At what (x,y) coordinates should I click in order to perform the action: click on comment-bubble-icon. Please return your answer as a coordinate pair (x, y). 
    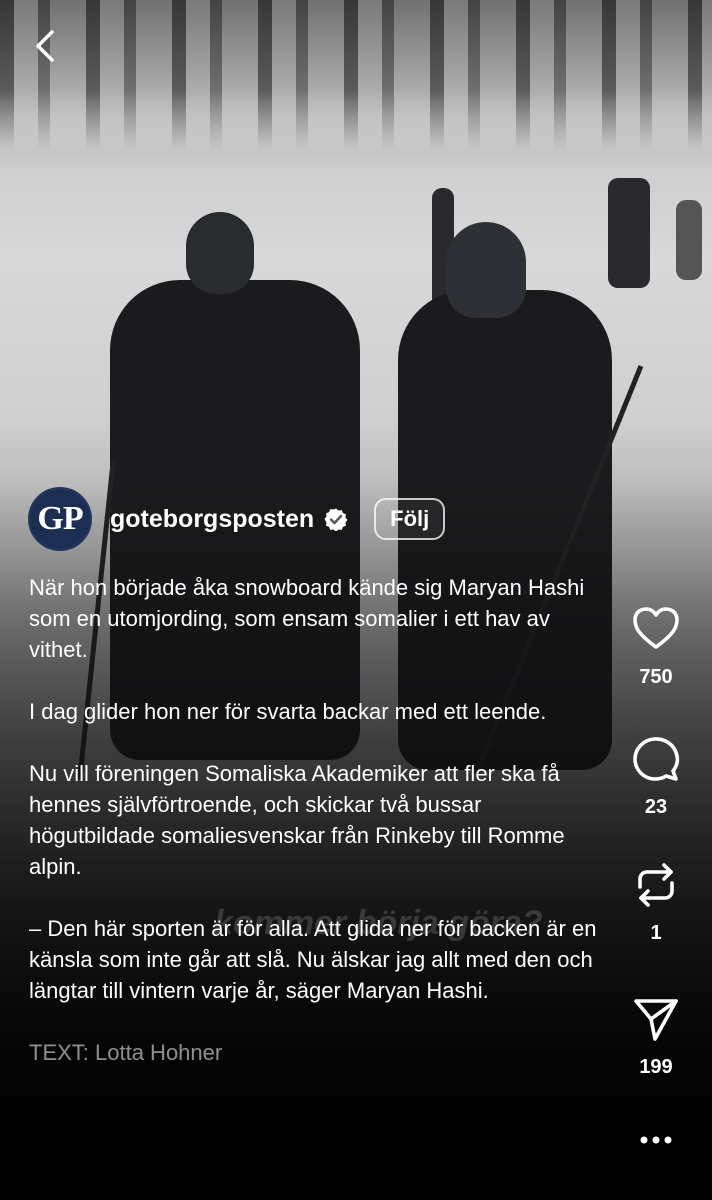
    Looking at the image, I should click on (656, 759).